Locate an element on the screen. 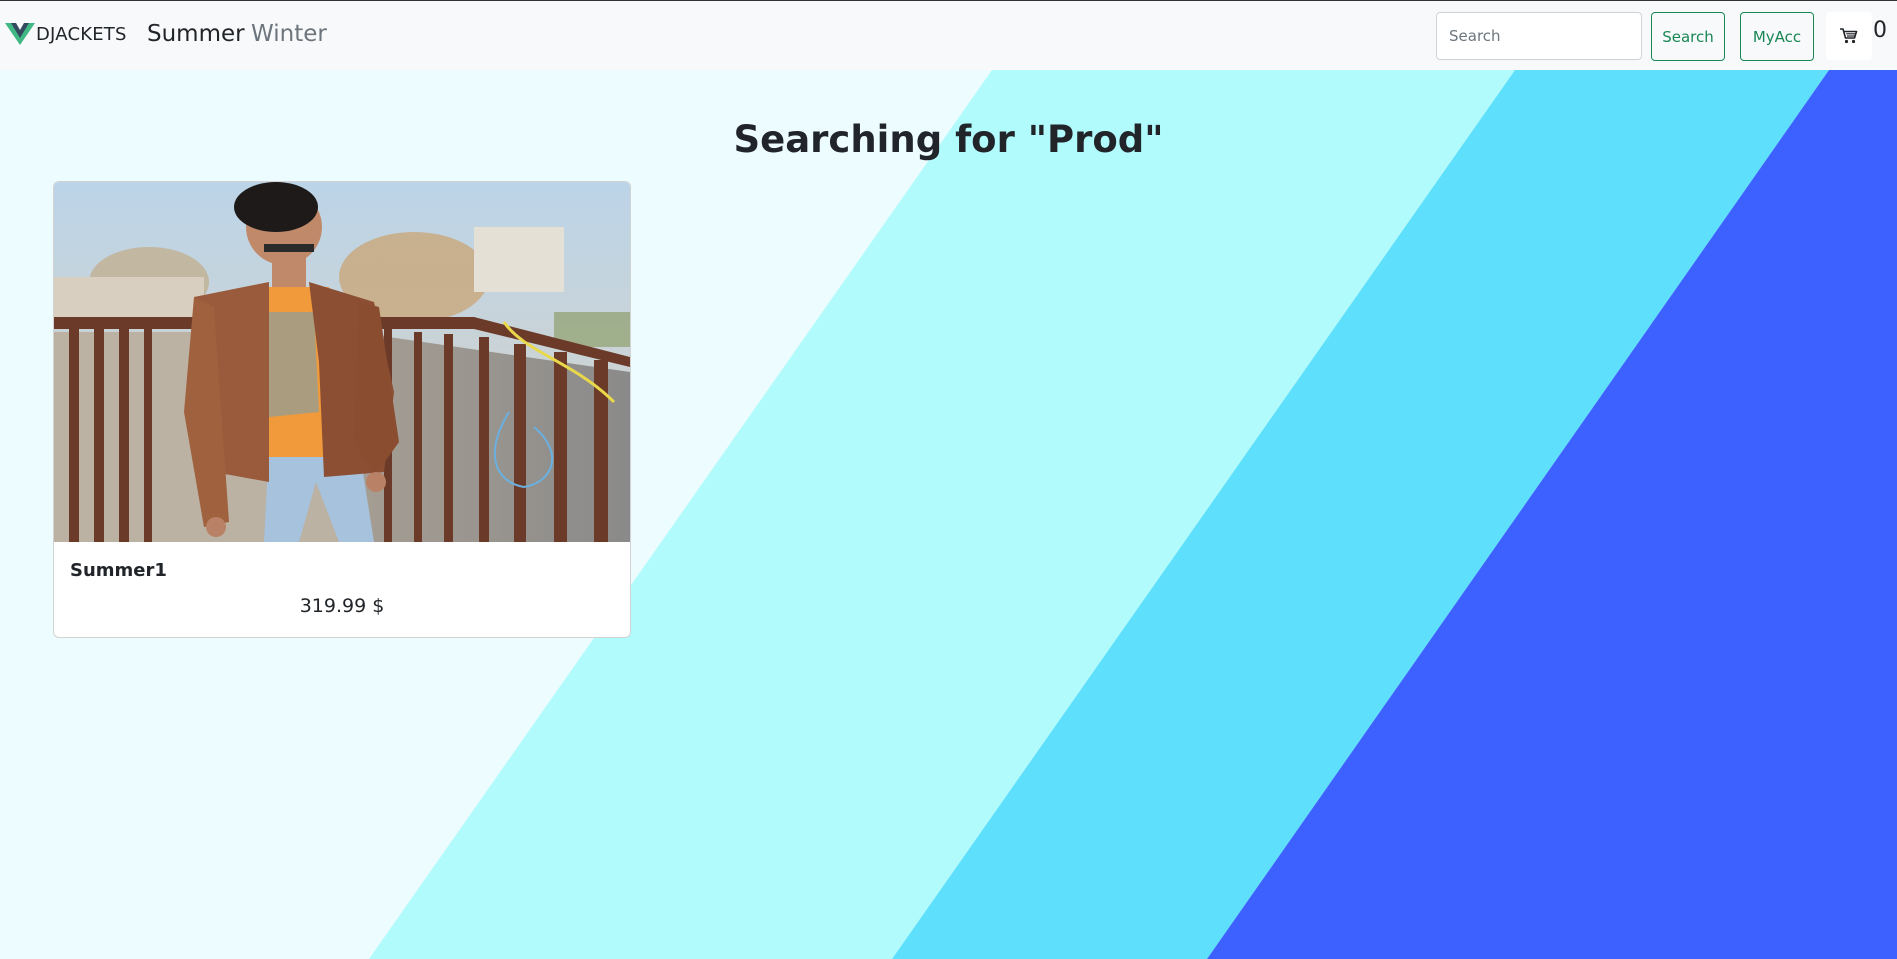  search-input is located at coordinates (1539, 36).